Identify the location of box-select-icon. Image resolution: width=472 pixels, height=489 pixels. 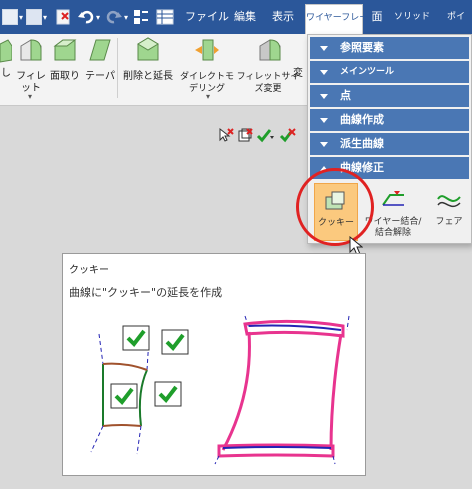
(245, 135).